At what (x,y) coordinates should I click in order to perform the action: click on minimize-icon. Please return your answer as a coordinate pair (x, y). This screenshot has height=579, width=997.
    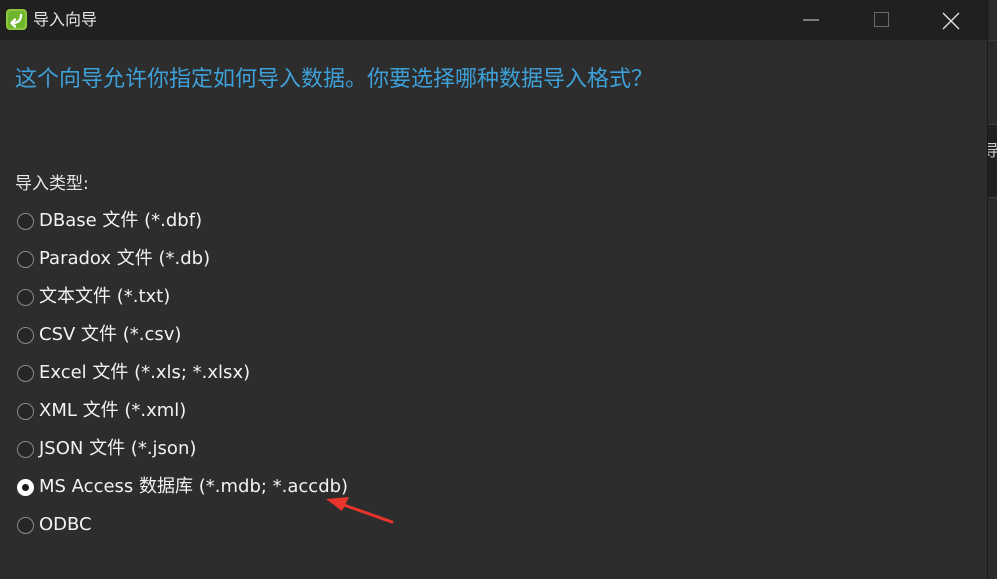
    Looking at the image, I should click on (811, 20).